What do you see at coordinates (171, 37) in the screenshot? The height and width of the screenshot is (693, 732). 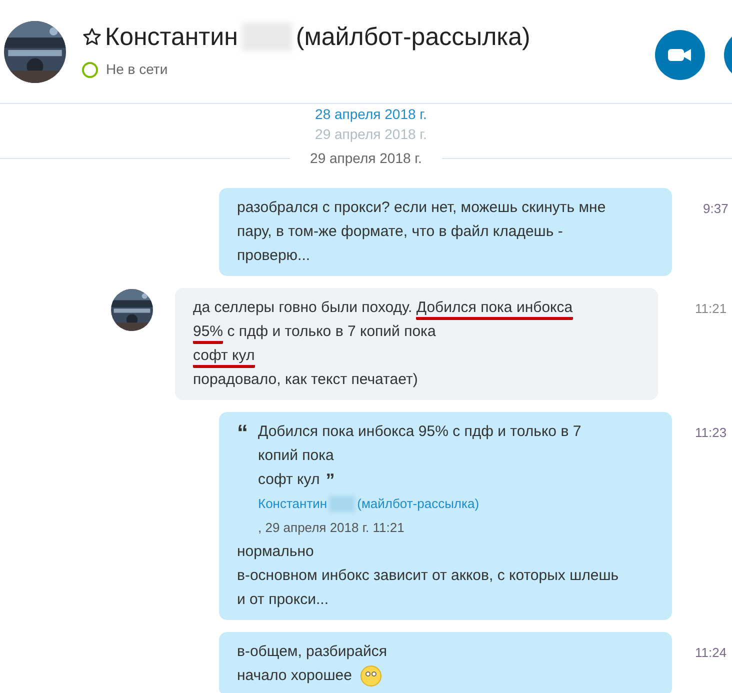 I see `contact-name: Константин` at bounding box center [171, 37].